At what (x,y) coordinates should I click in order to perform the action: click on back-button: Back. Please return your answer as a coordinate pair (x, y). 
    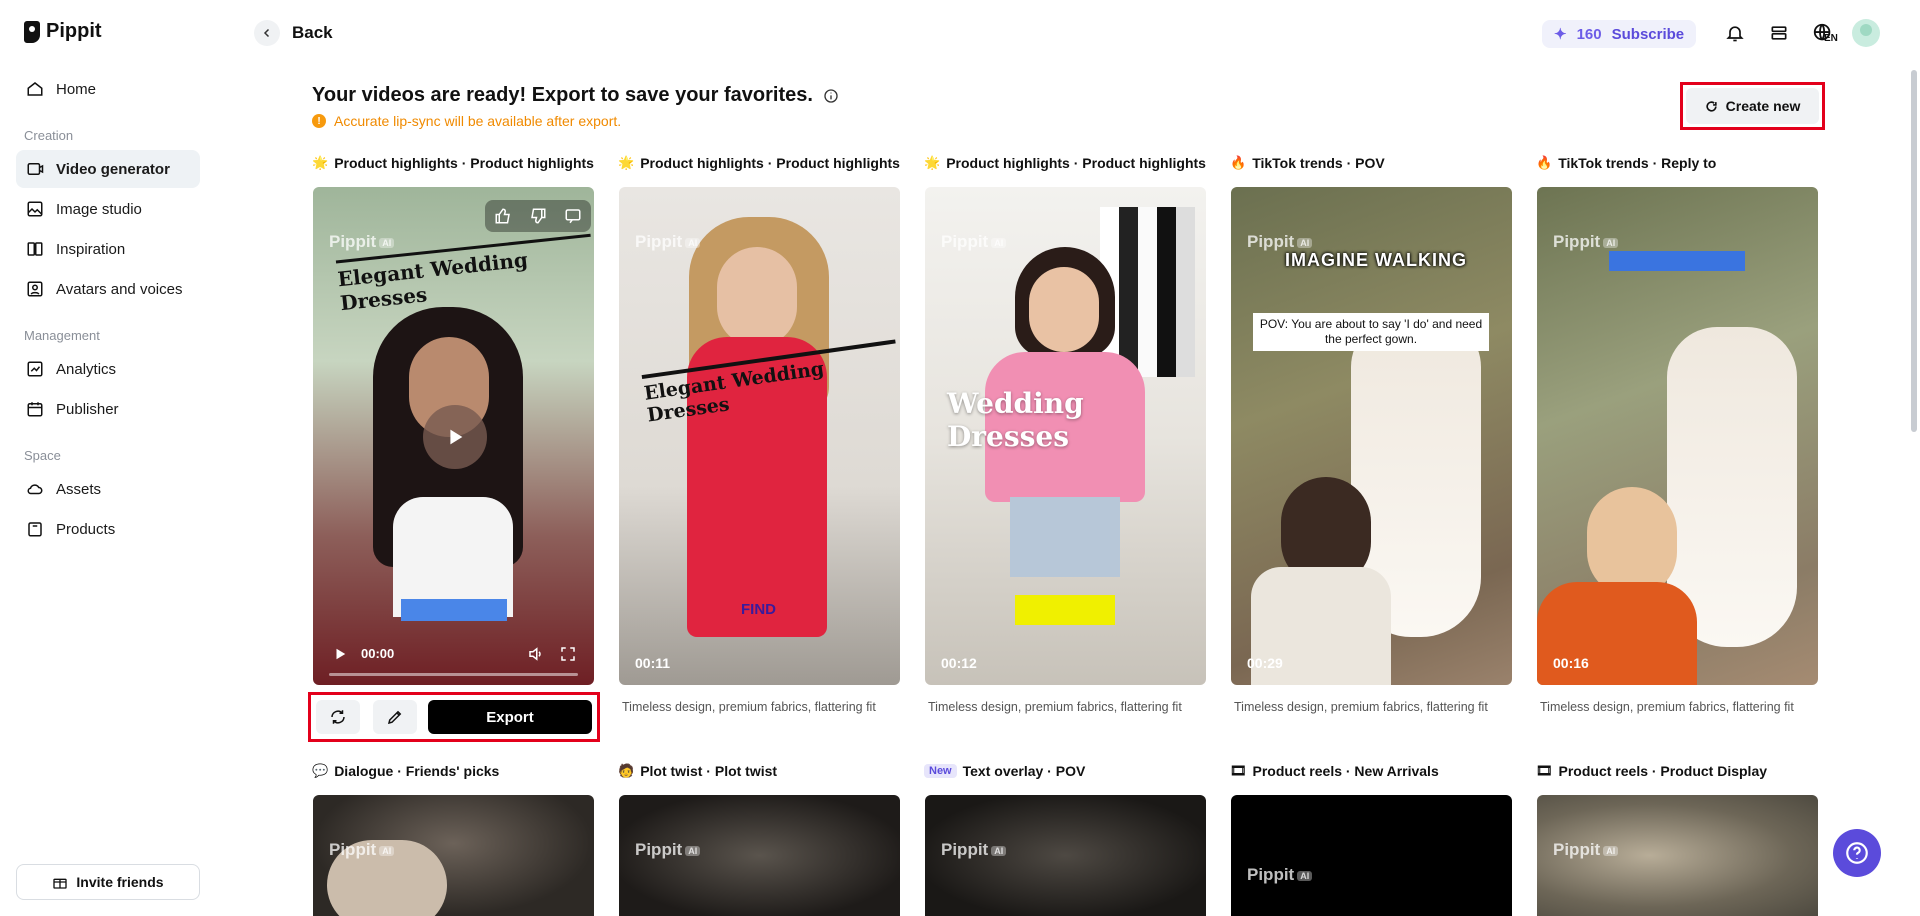
    Looking at the image, I should click on (293, 33).